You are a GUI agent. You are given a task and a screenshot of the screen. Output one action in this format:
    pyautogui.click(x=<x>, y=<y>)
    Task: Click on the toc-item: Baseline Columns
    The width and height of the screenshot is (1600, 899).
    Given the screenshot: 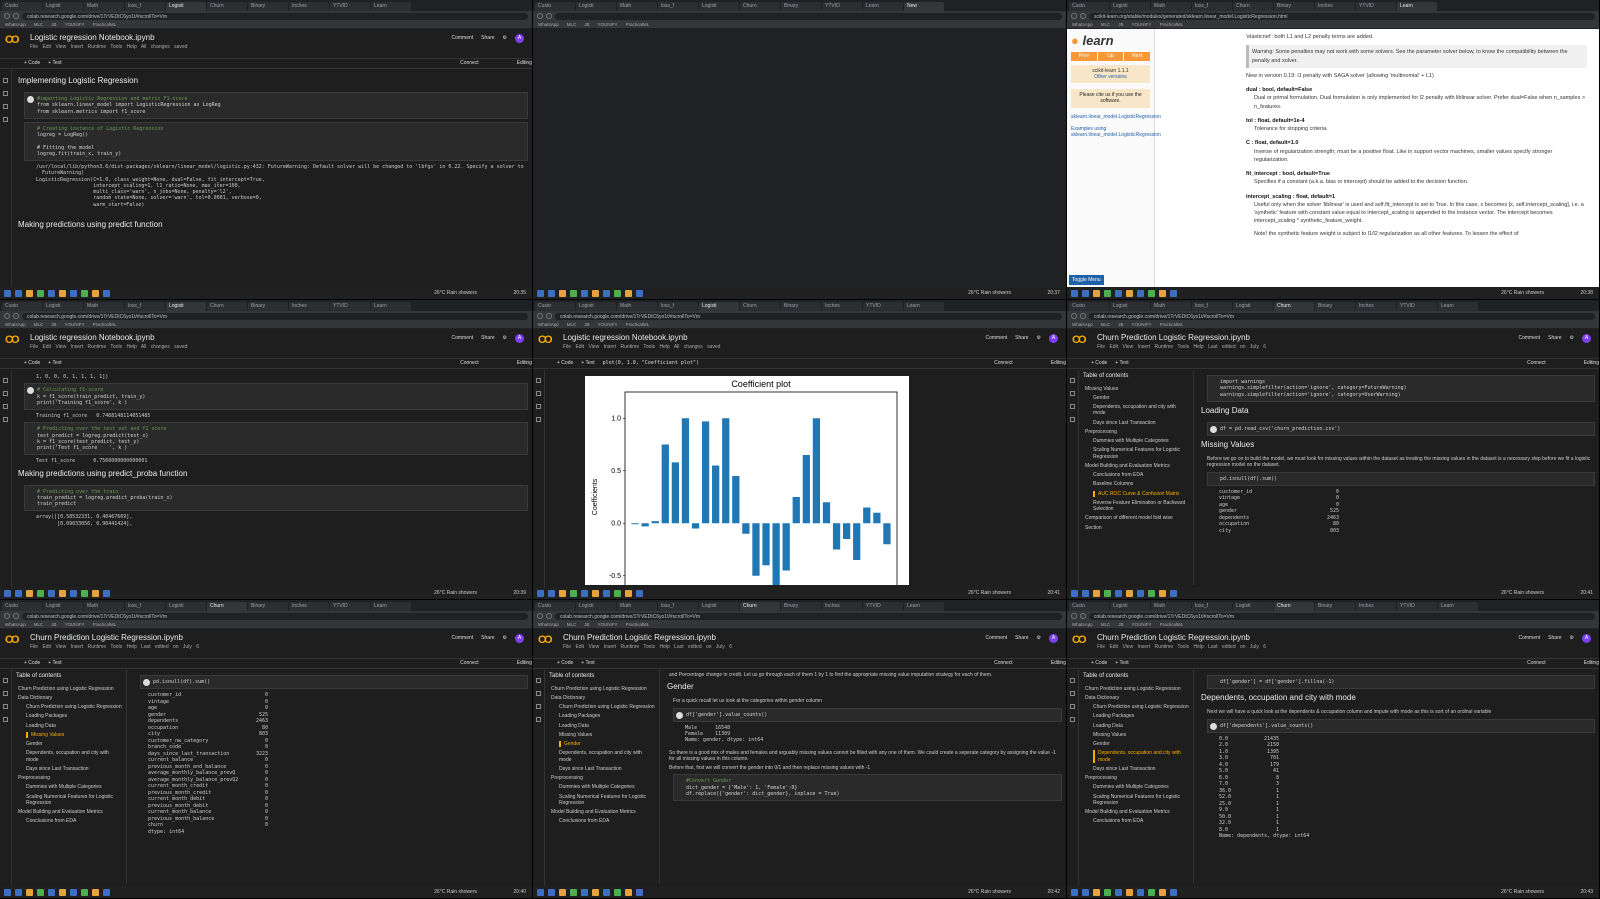 What is the action you would take?
    pyautogui.click(x=1141, y=484)
    